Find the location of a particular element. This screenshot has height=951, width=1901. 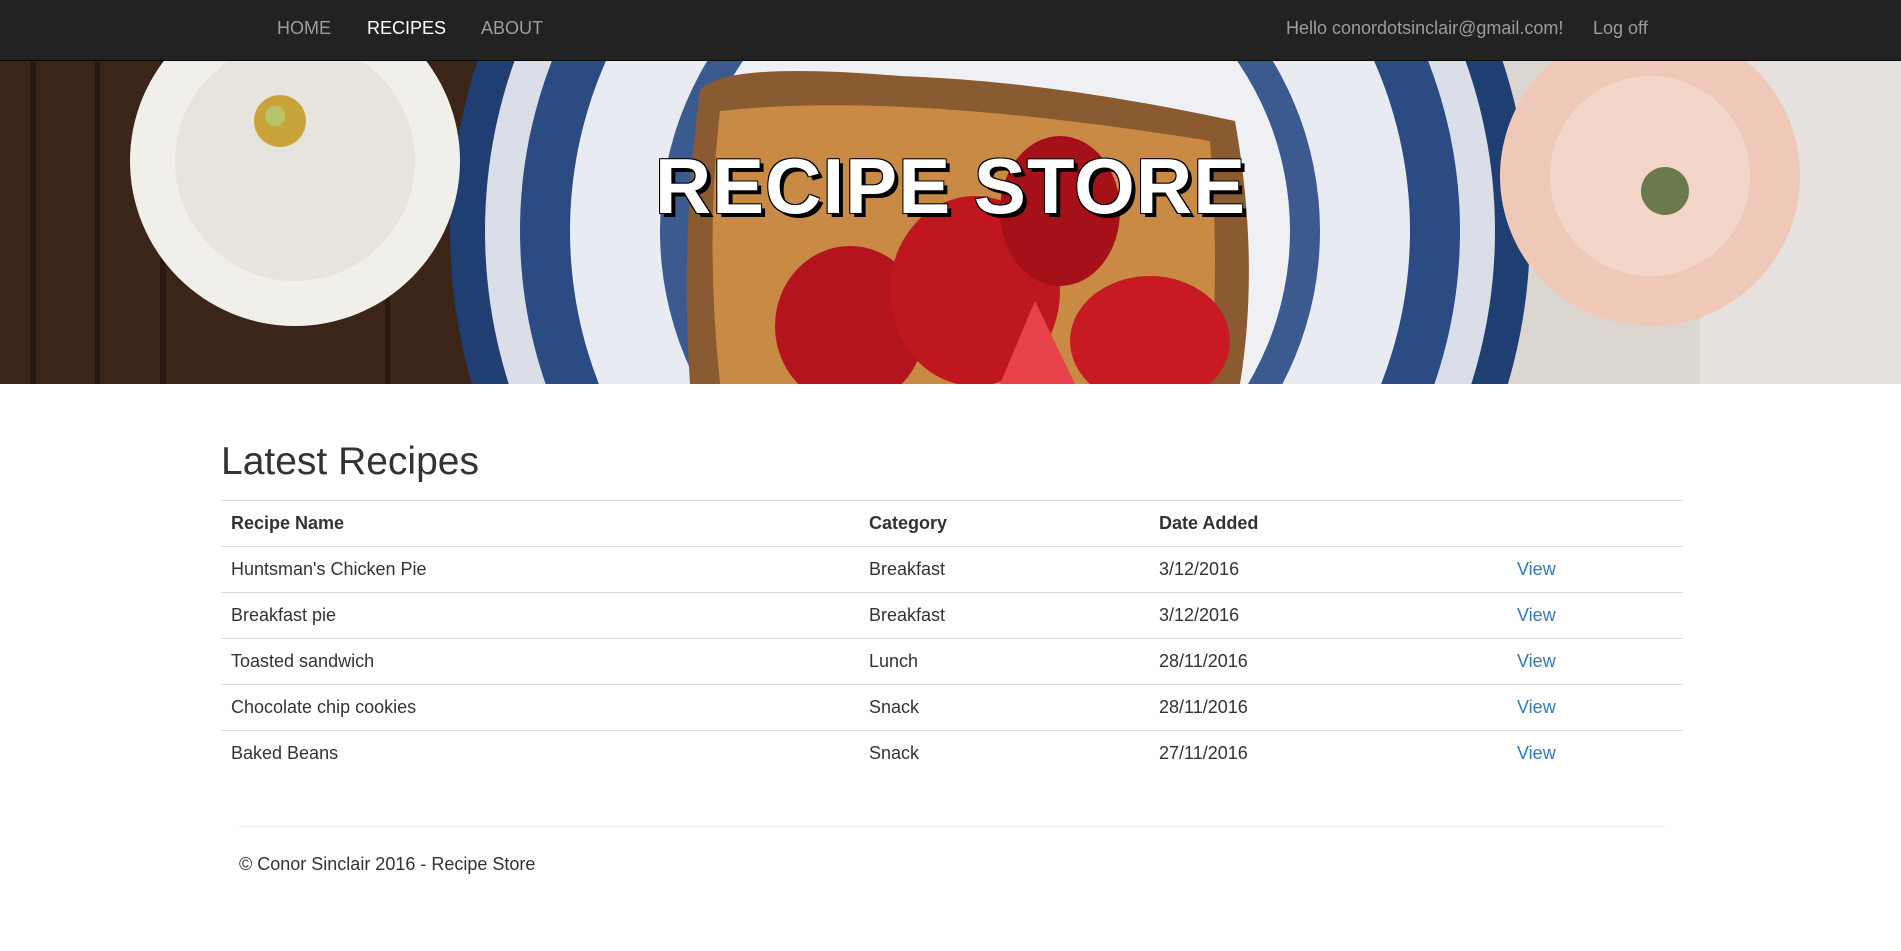

column-header-category: Category is located at coordinates (1004, 523).